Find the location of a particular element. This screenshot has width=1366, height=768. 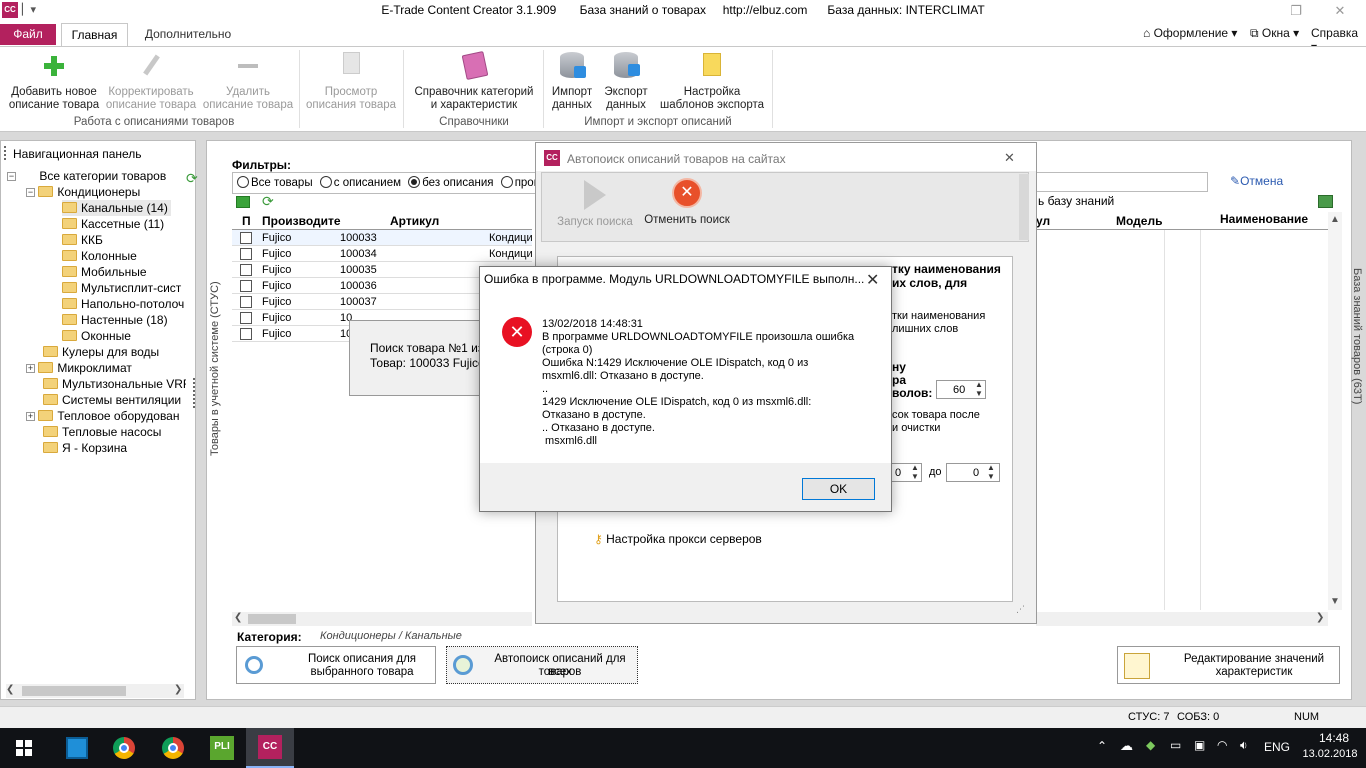

table-row: Fujico 100033 Кондици is located at coordinates (382, 238).